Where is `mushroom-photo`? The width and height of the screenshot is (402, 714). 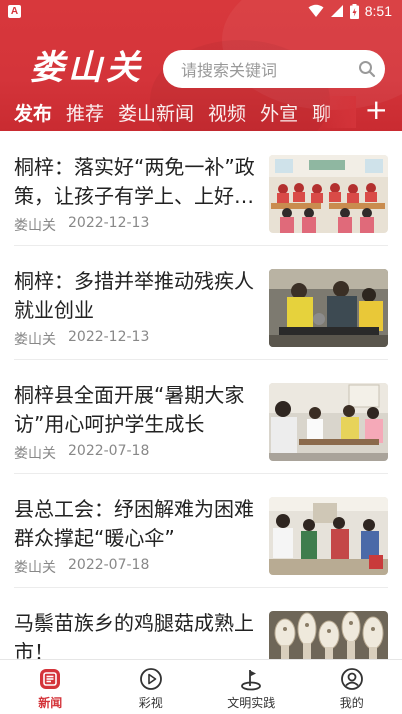
mushroom-photo is located at coordinates (328, 635).